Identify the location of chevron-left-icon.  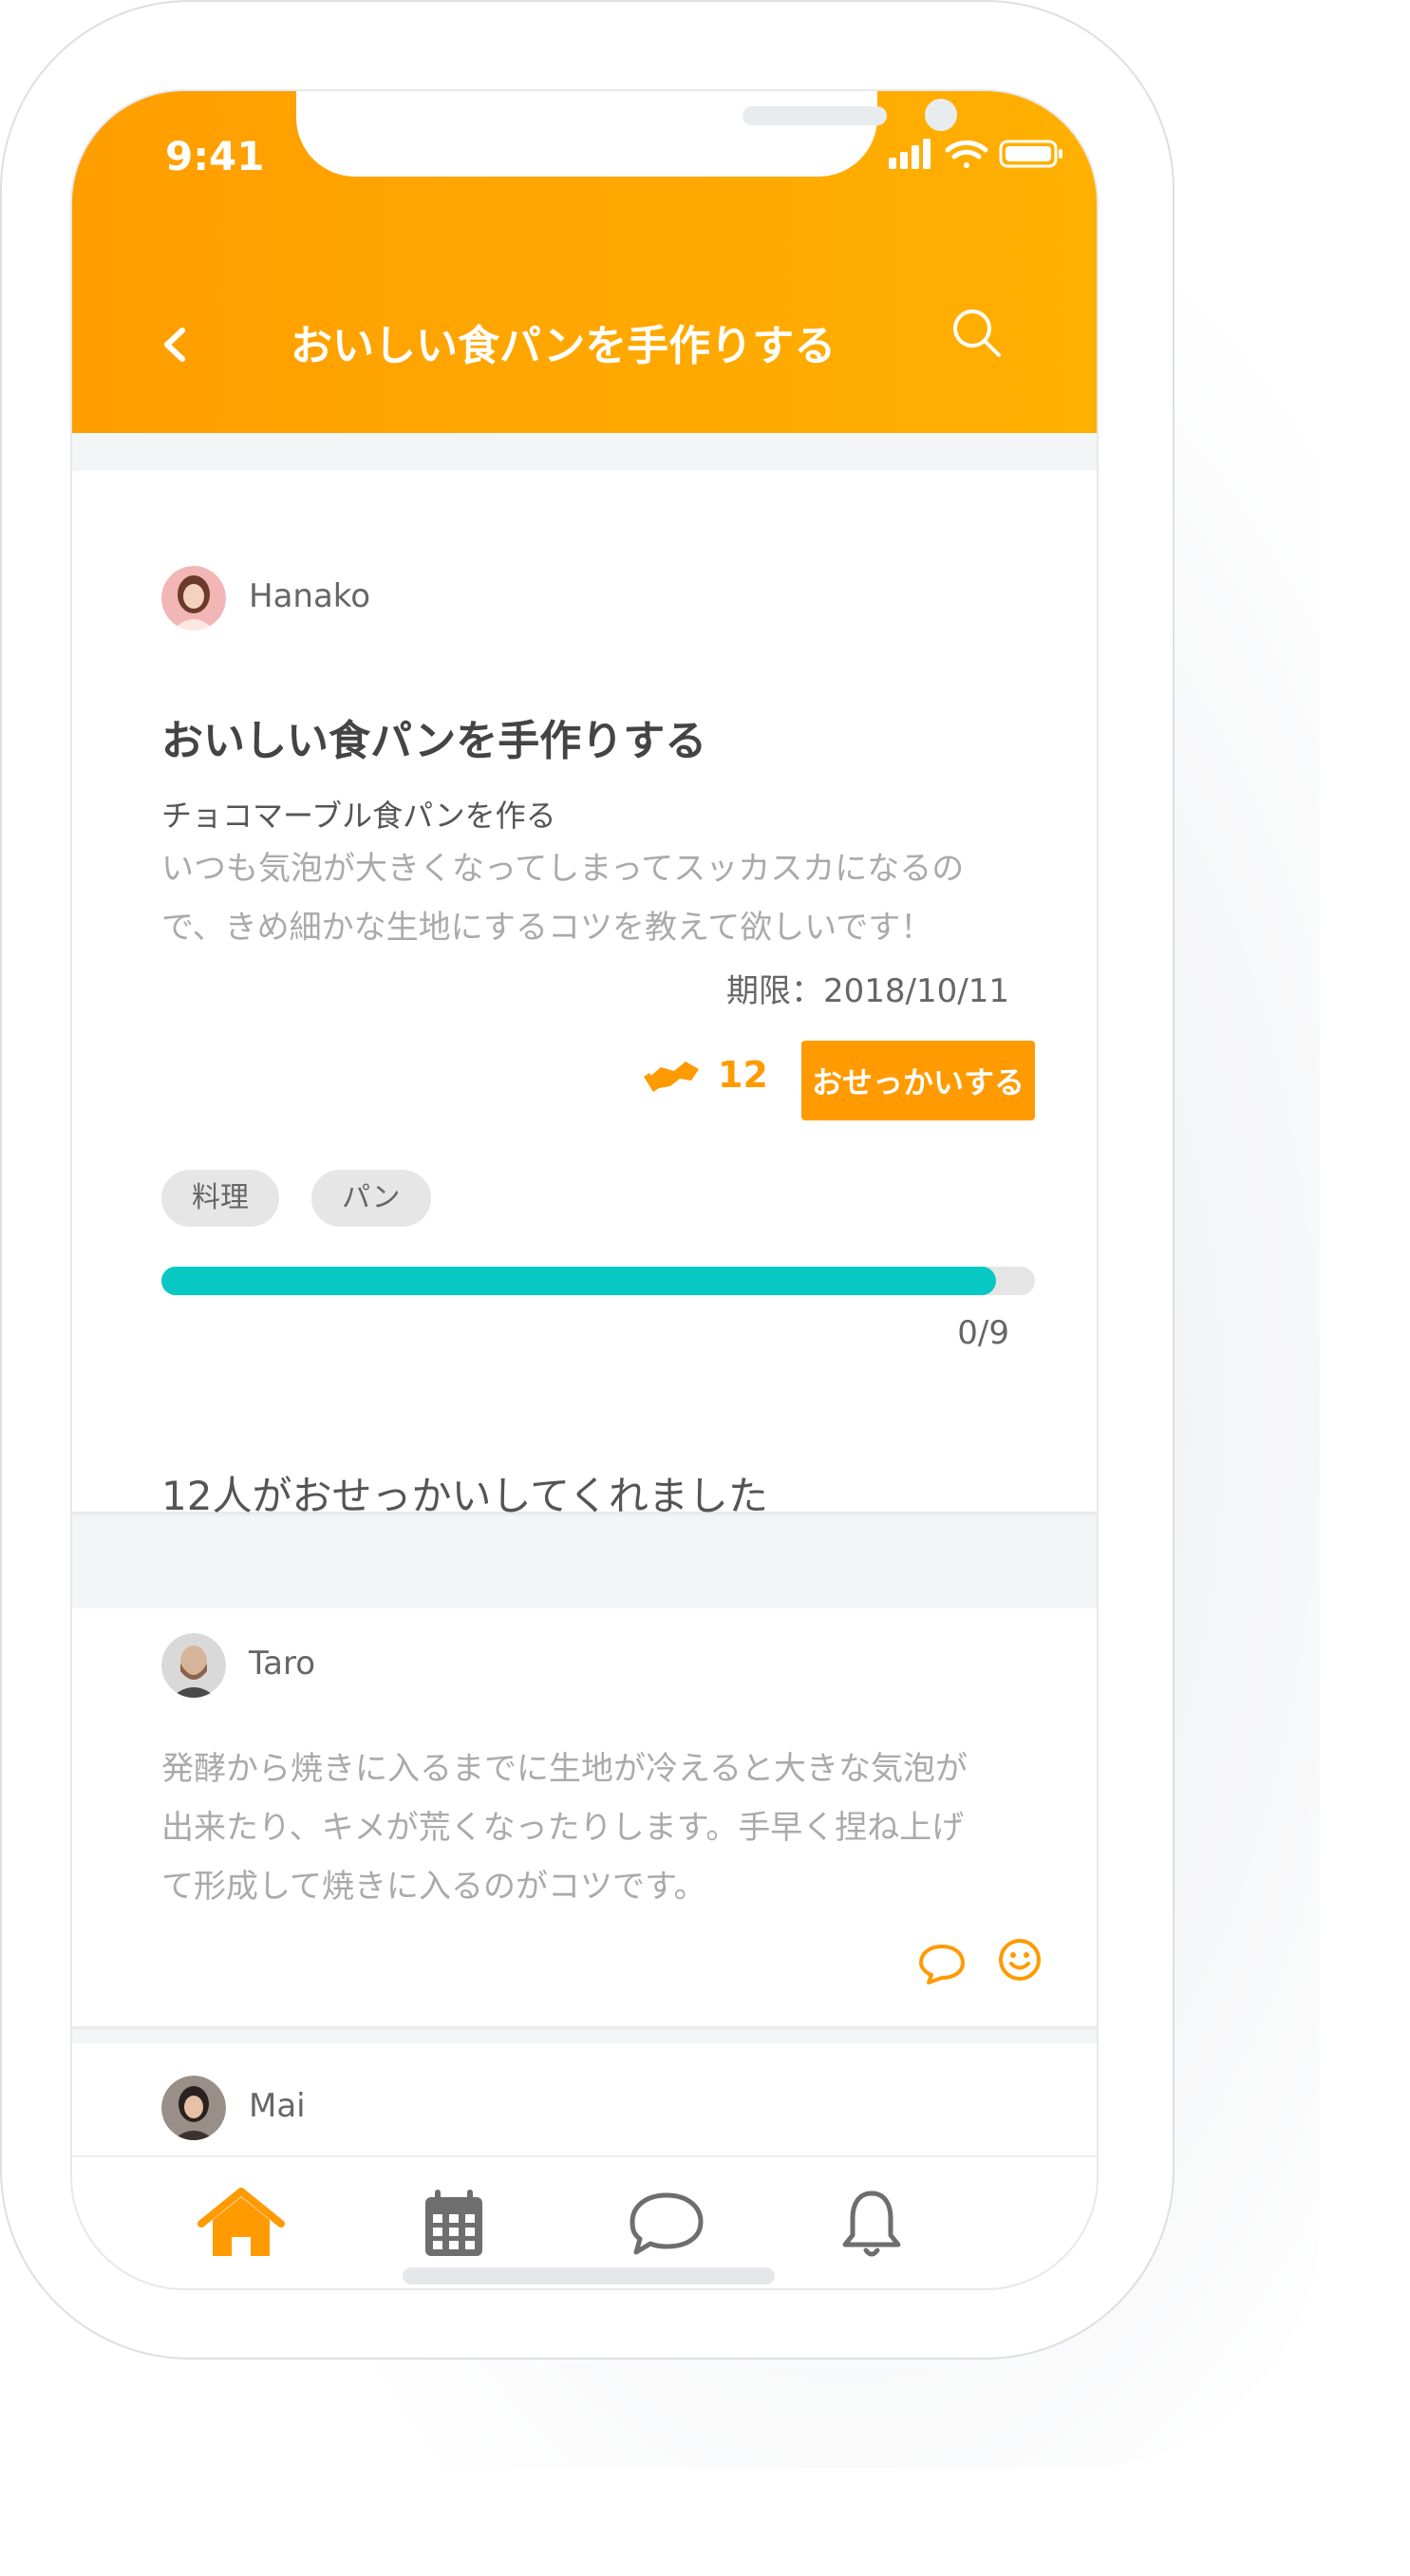
(175, 344).